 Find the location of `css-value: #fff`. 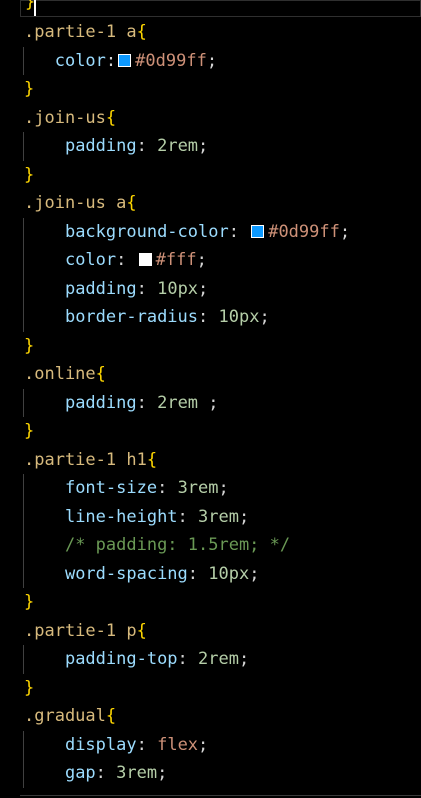

css-value: #fff is located at coordinates (176, 260).